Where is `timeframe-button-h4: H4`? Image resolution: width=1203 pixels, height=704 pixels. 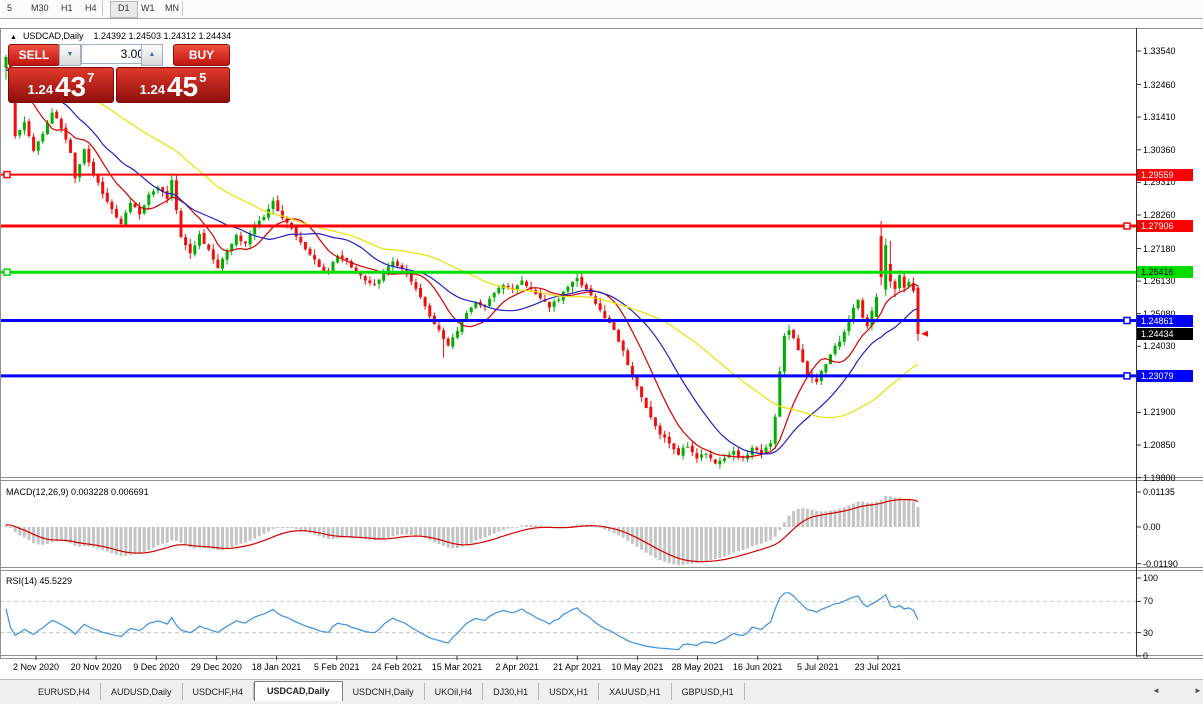
timeframe-button-h4: H4 is located at coordinates (91, 8).